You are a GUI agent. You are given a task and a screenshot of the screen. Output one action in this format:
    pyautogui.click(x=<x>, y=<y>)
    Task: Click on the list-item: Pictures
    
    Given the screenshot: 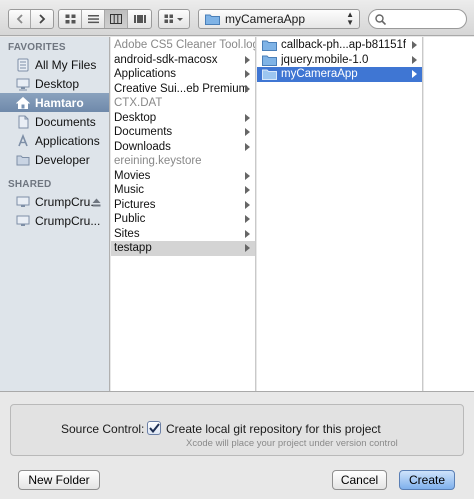 What is the action you would take?
    pyautogui.click(x=183, y=205)
    